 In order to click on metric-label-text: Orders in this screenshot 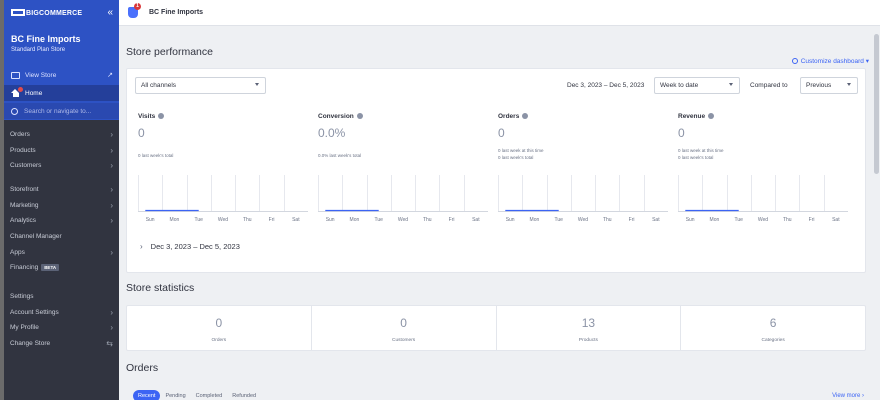, I will do `click(509, 116)`.